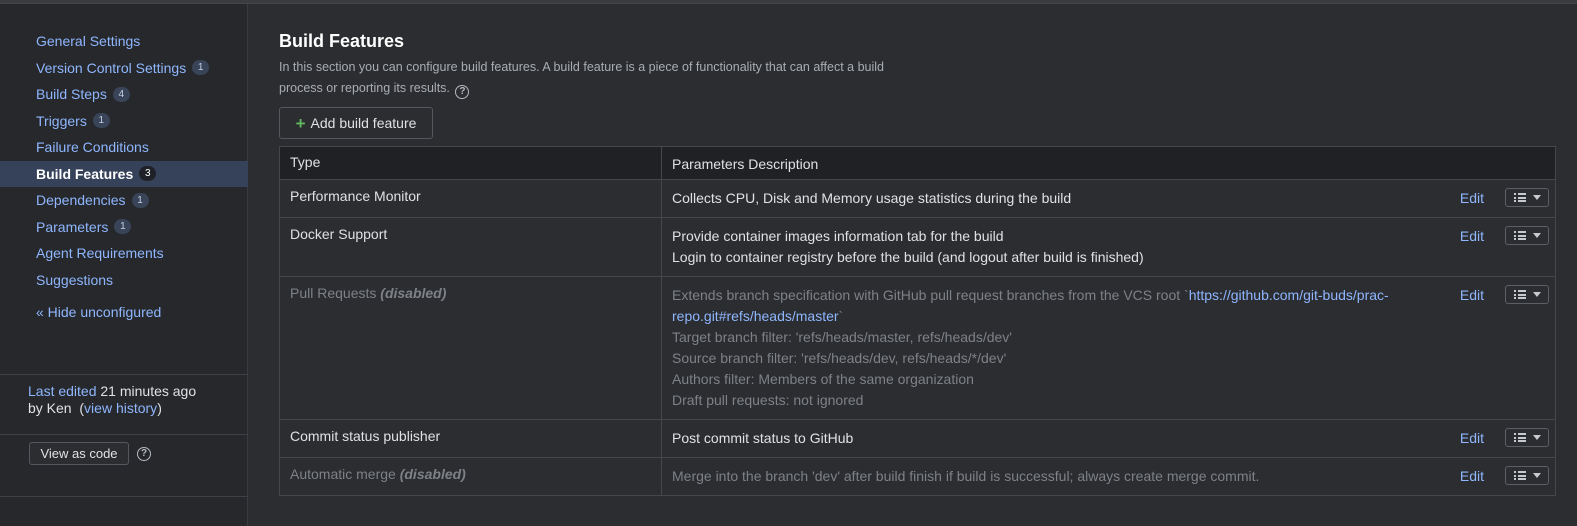 This screenshot has width=1577, height=526. What do you see at coordinates (121, 94) in the screenshot?
I see `count-badge: 4` at bounding box center [121, 94].